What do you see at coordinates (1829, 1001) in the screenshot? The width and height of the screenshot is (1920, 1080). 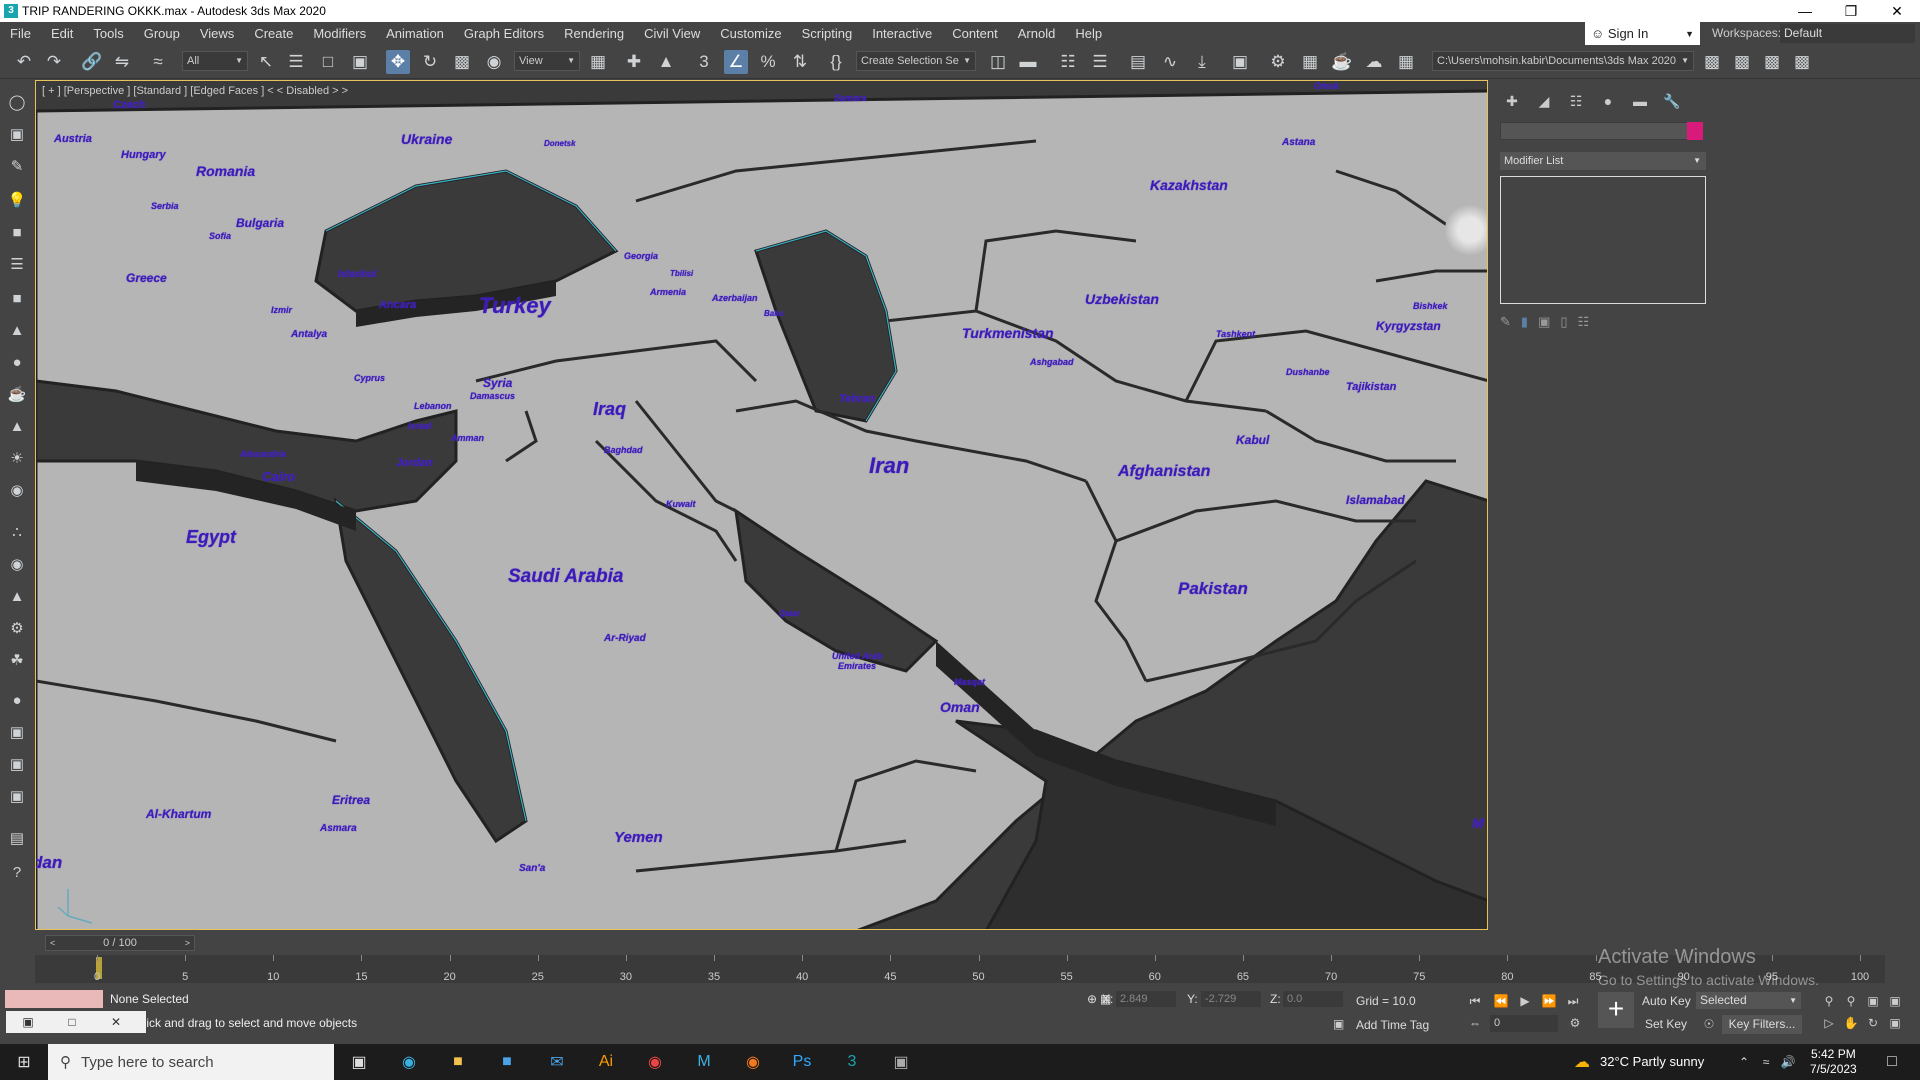 I see `zoom-icon: ⚲` at bounding box center [1829, 1001].